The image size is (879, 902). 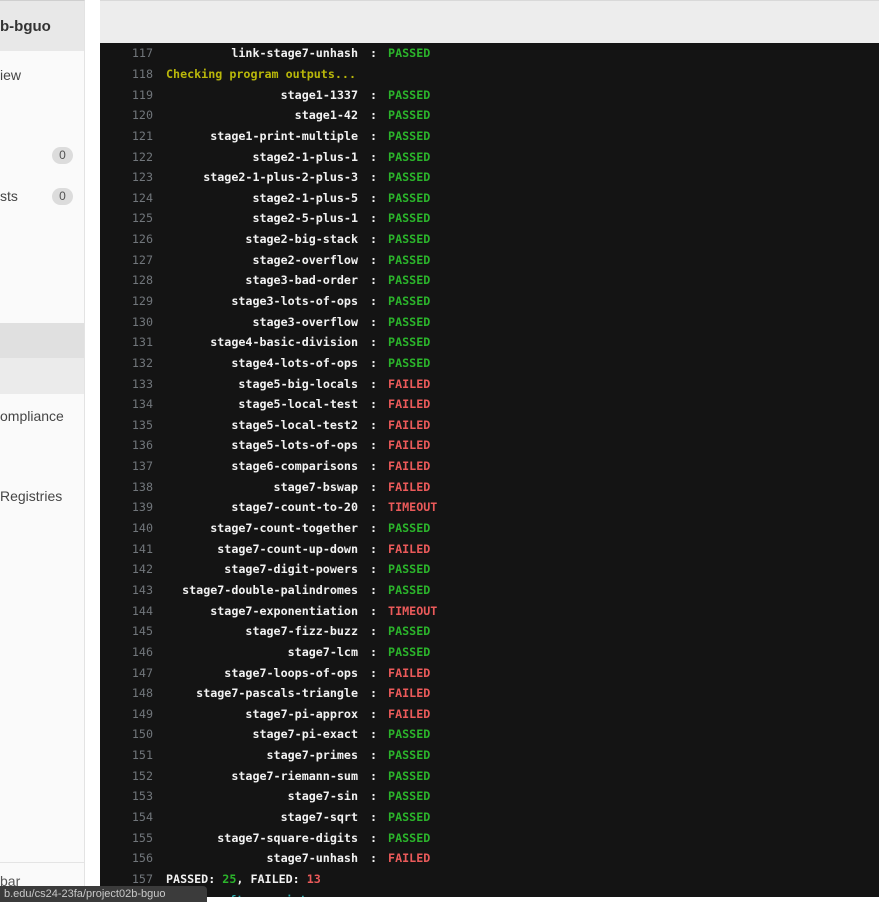 I want to click on line-number-link: 117, so click(x=126, y=53).